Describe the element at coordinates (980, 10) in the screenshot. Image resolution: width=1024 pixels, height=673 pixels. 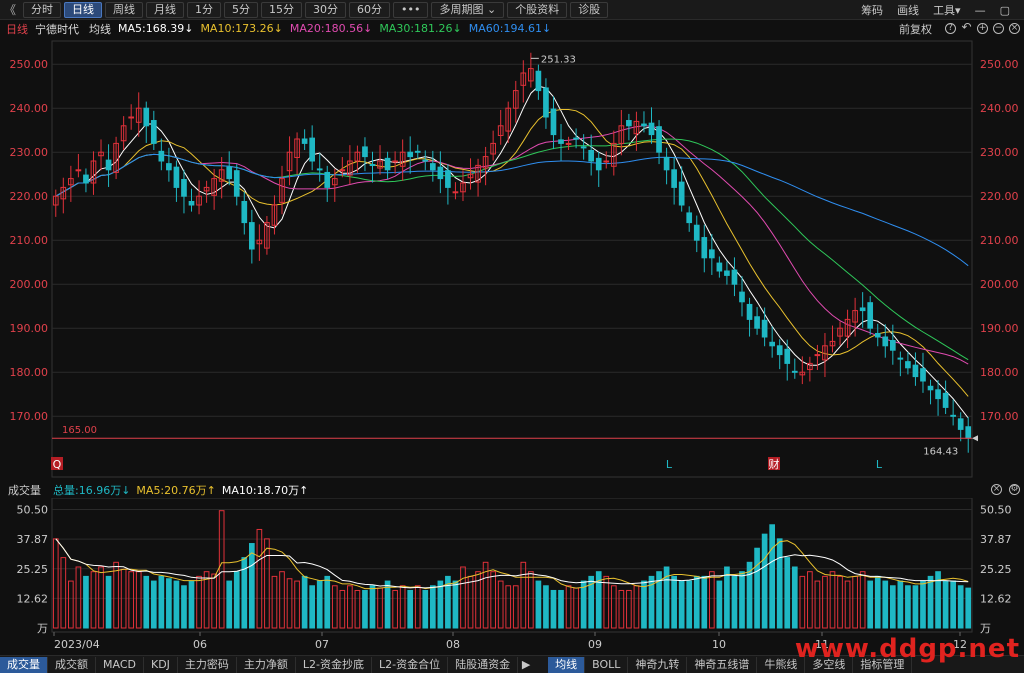
I see `minimize-icon: —` at that location.